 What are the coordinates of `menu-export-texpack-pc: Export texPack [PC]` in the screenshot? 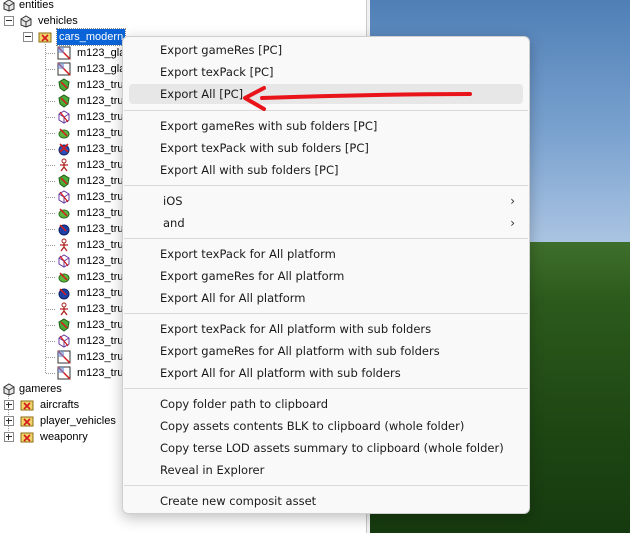 It's located at (326, 72).